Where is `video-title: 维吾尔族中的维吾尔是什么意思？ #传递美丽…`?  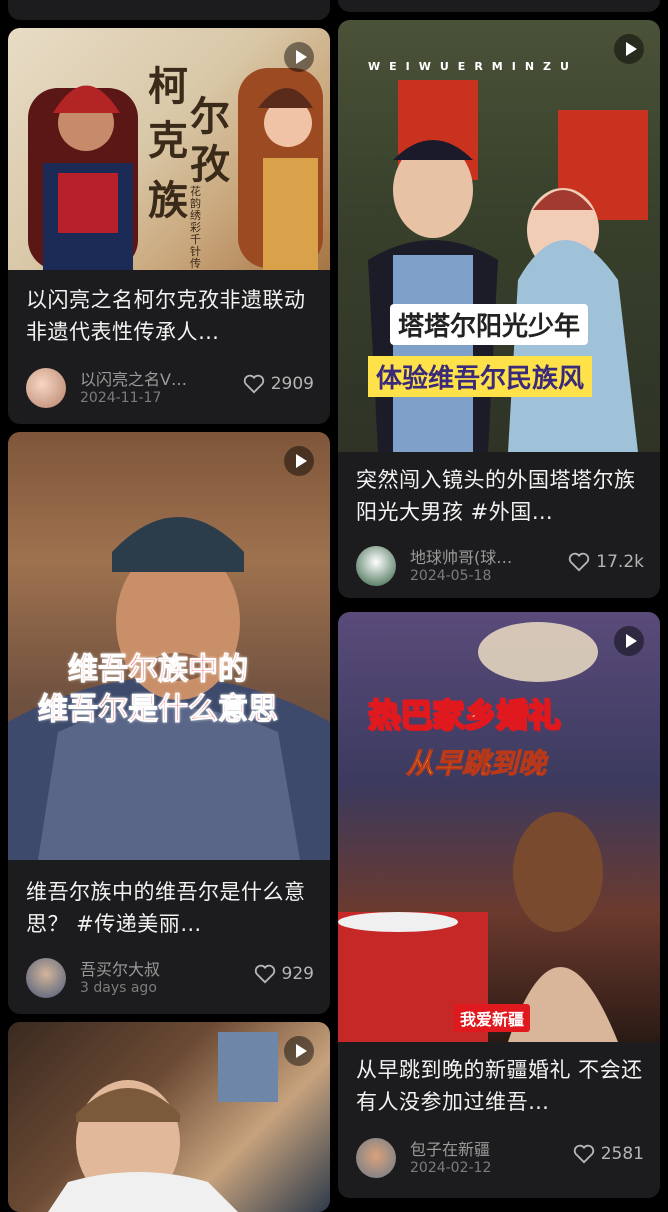
video-title: 维吾尔族中的维吾尔是什么意思？ #传递美丽… is located at coordinates (170, 908).